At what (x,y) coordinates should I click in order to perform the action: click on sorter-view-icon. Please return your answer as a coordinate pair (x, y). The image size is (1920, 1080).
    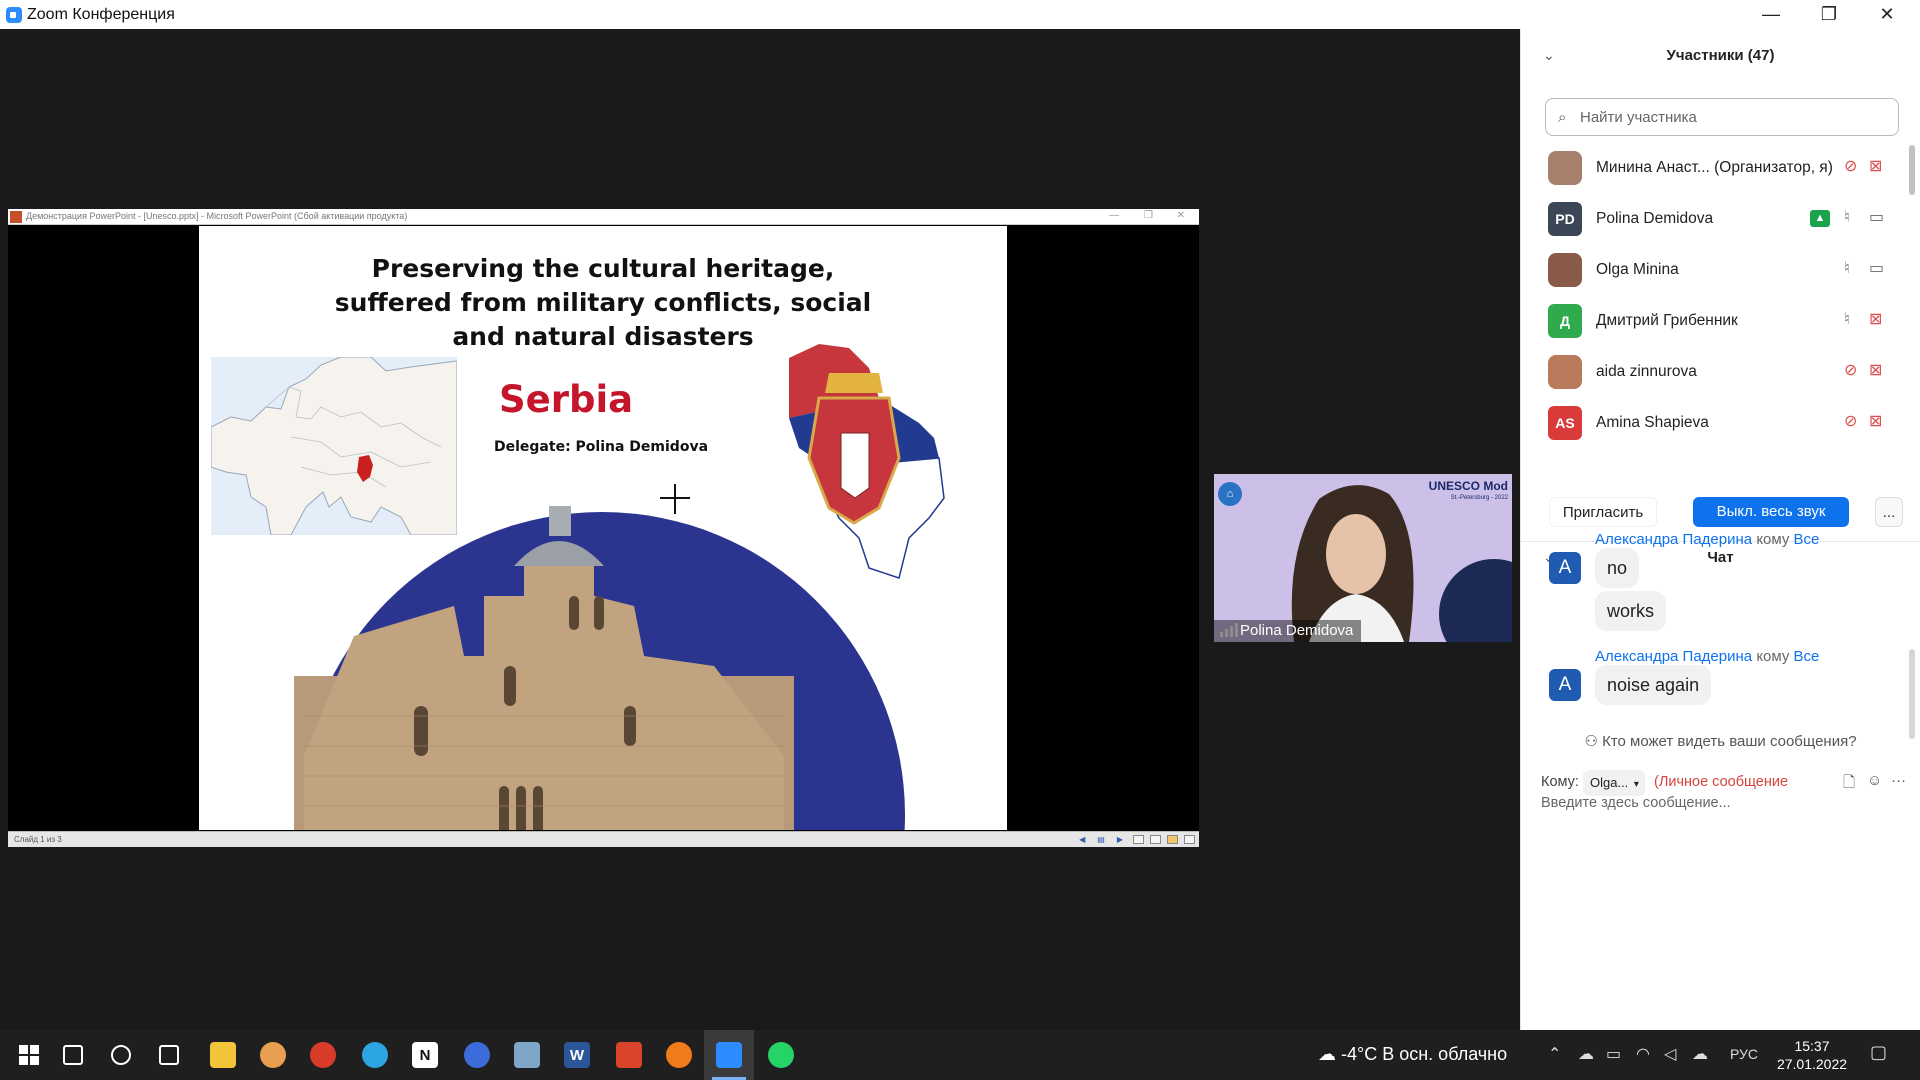
    Looking at the image, I should click on (1155, 839).